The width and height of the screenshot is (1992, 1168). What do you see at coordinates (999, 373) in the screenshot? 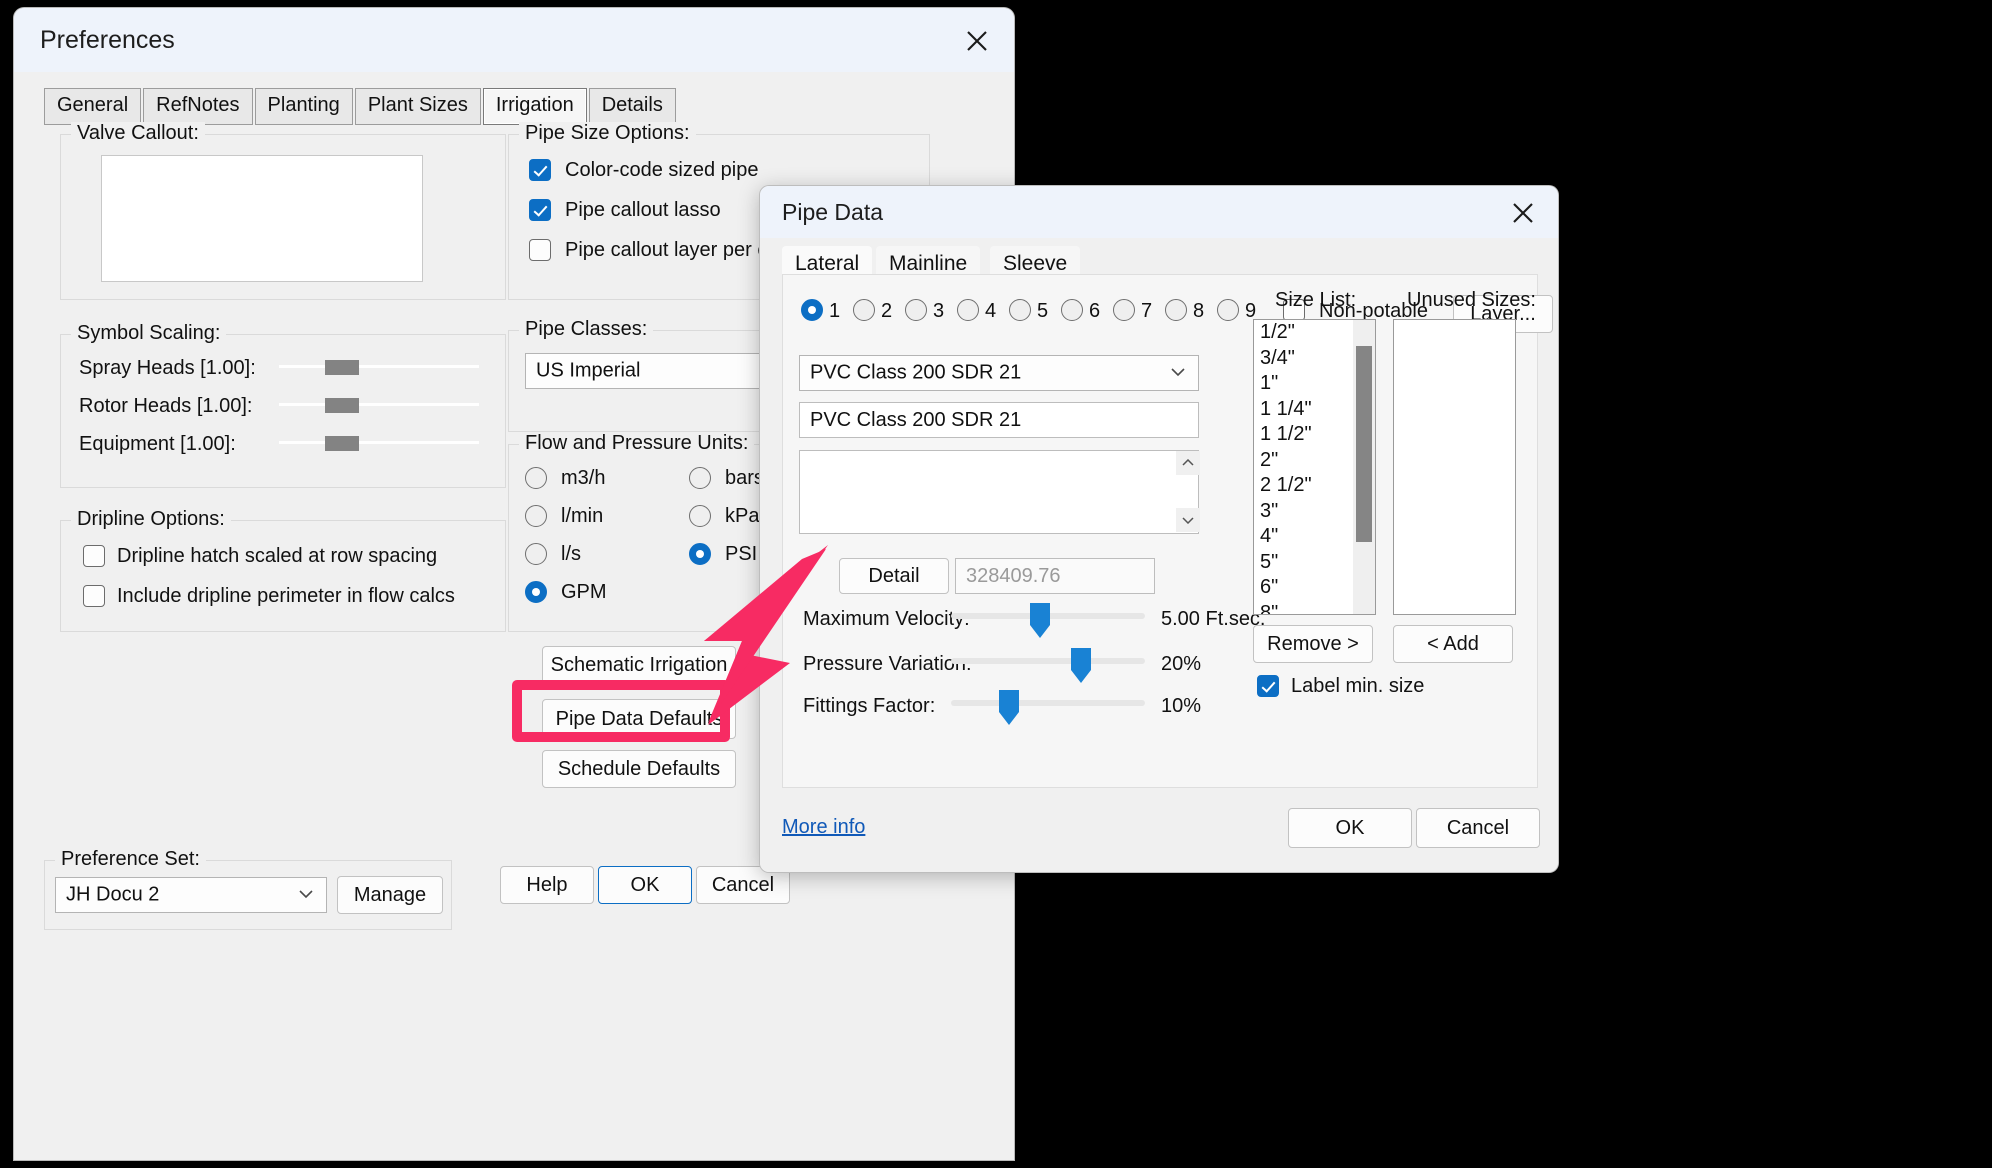
I see `pipe-class-combo: PVC Class 200 SDR 21` at bounding box center [999, 373].